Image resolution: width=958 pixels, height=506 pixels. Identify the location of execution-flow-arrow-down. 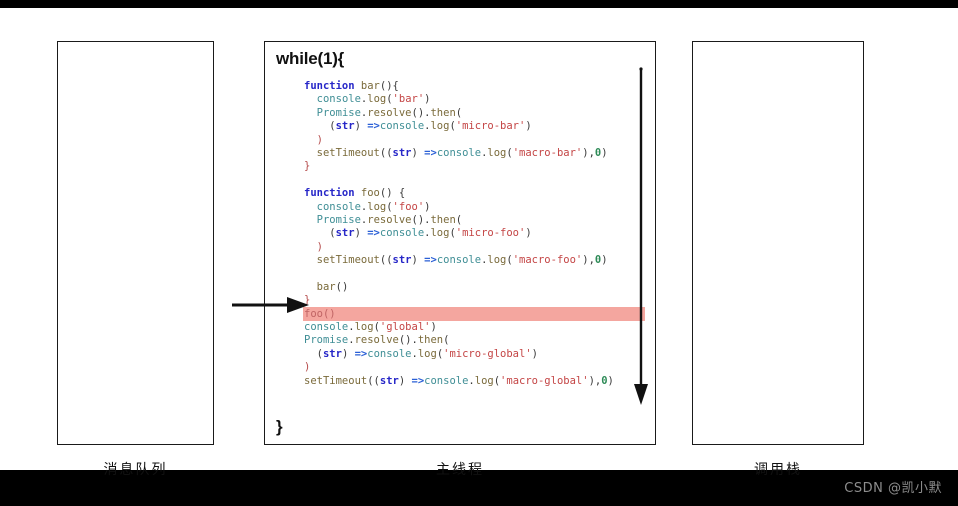
(641, 236).